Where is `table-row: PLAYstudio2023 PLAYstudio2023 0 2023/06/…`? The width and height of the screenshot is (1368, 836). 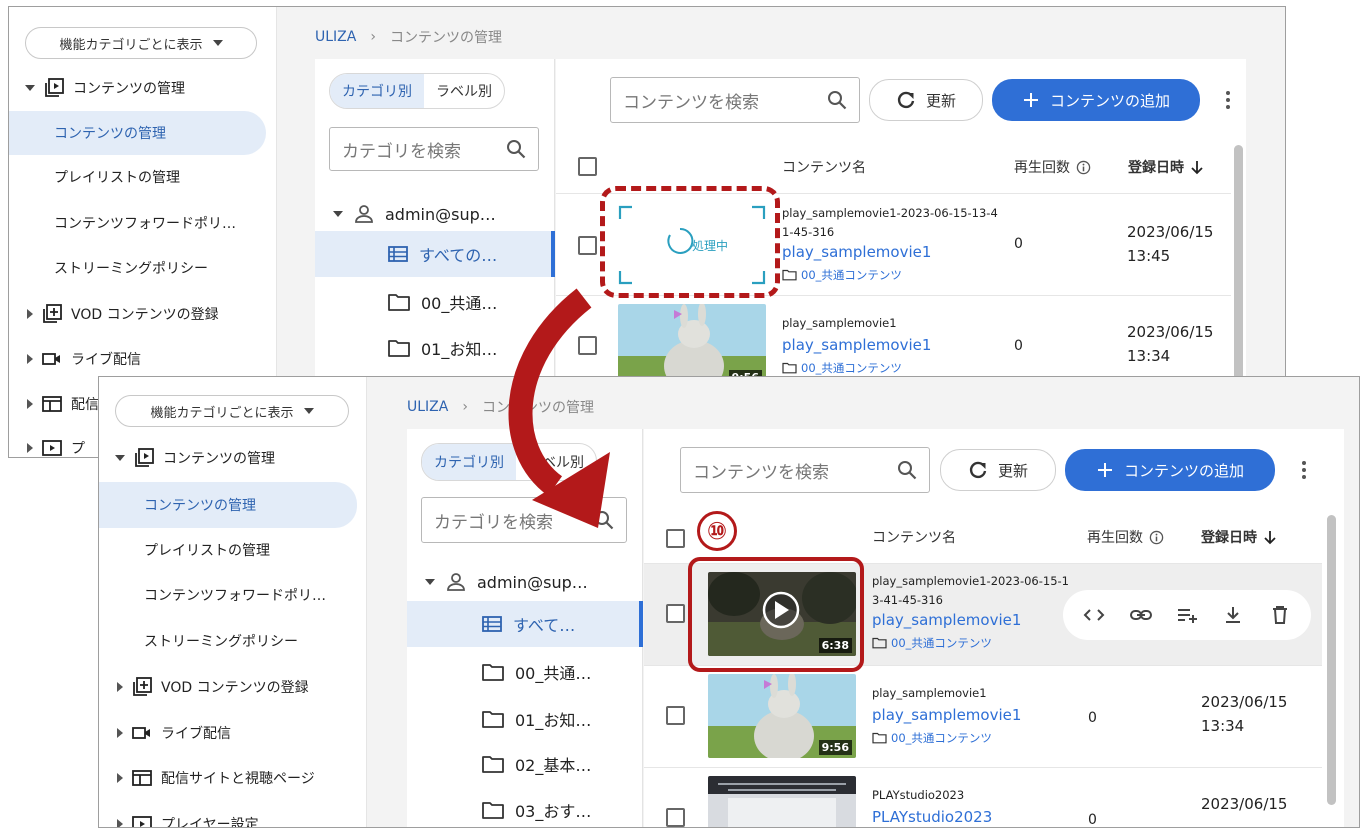
table-row: PLAYstudio2023 PLAYstudio2023 0 2023/06/… is located at coordinates (983, 797).